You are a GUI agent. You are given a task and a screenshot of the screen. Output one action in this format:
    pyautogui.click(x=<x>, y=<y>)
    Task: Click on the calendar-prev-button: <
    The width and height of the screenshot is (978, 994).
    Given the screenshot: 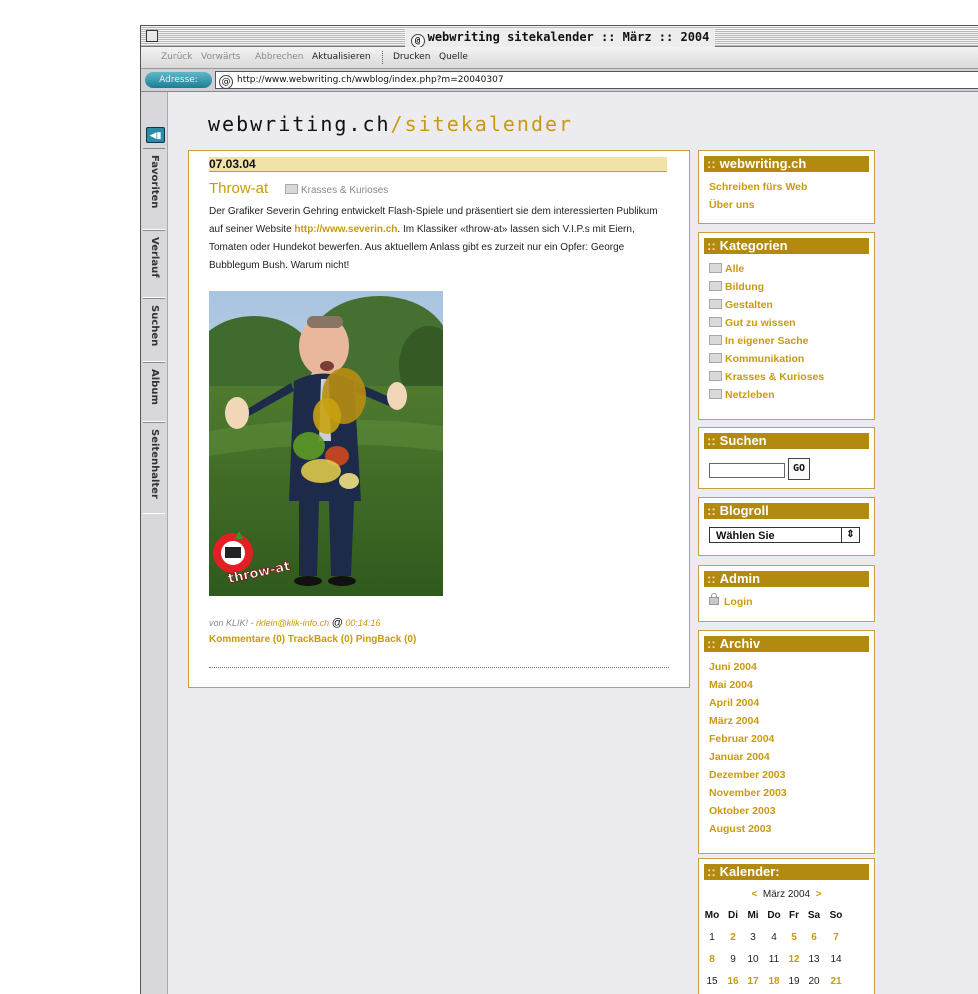 What is the action you would take?
    pyautogui.click(x=754, y=894)
    